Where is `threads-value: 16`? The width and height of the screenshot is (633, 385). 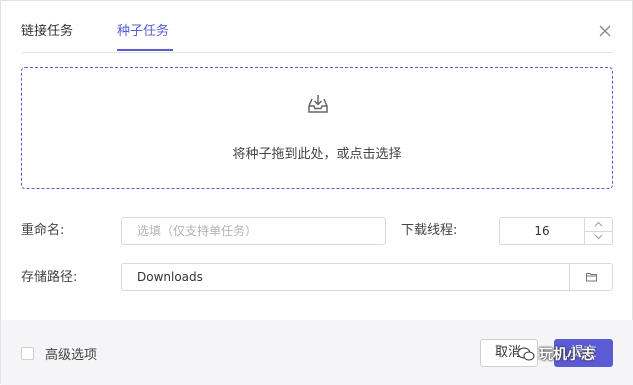
threads-value: 16 is located at coordinates (542, 231).